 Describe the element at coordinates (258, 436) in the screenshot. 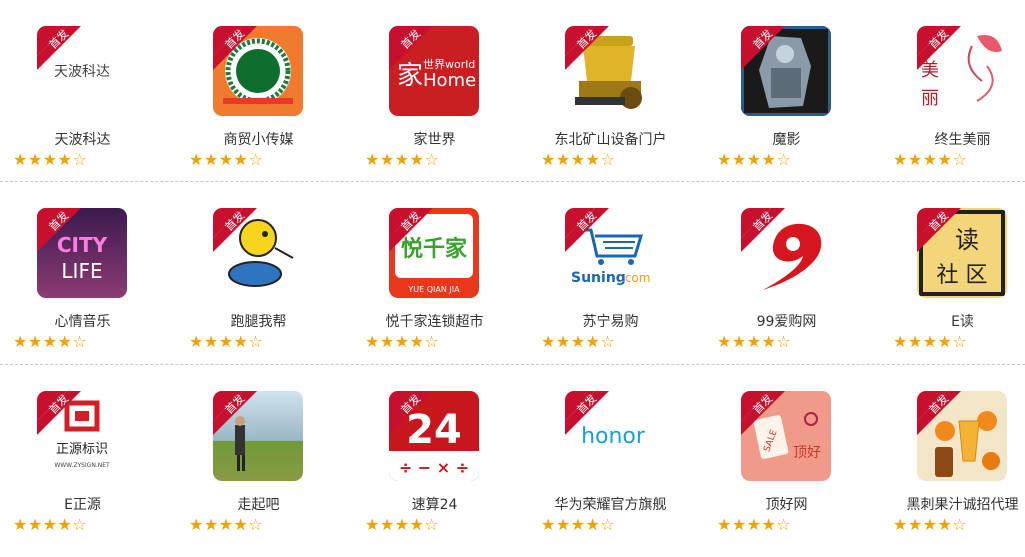

I see `hiker-mountain-icon: 首发` at that location.